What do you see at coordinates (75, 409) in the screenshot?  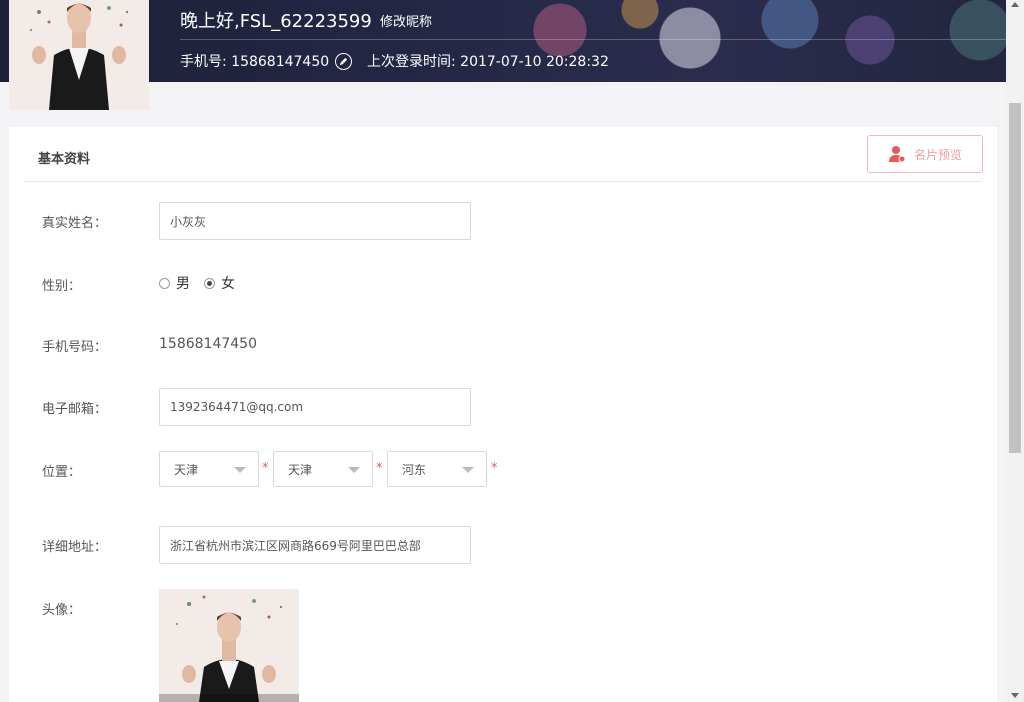 I see `email-label: 电子邮箱：` at bounding box center [75, 409].